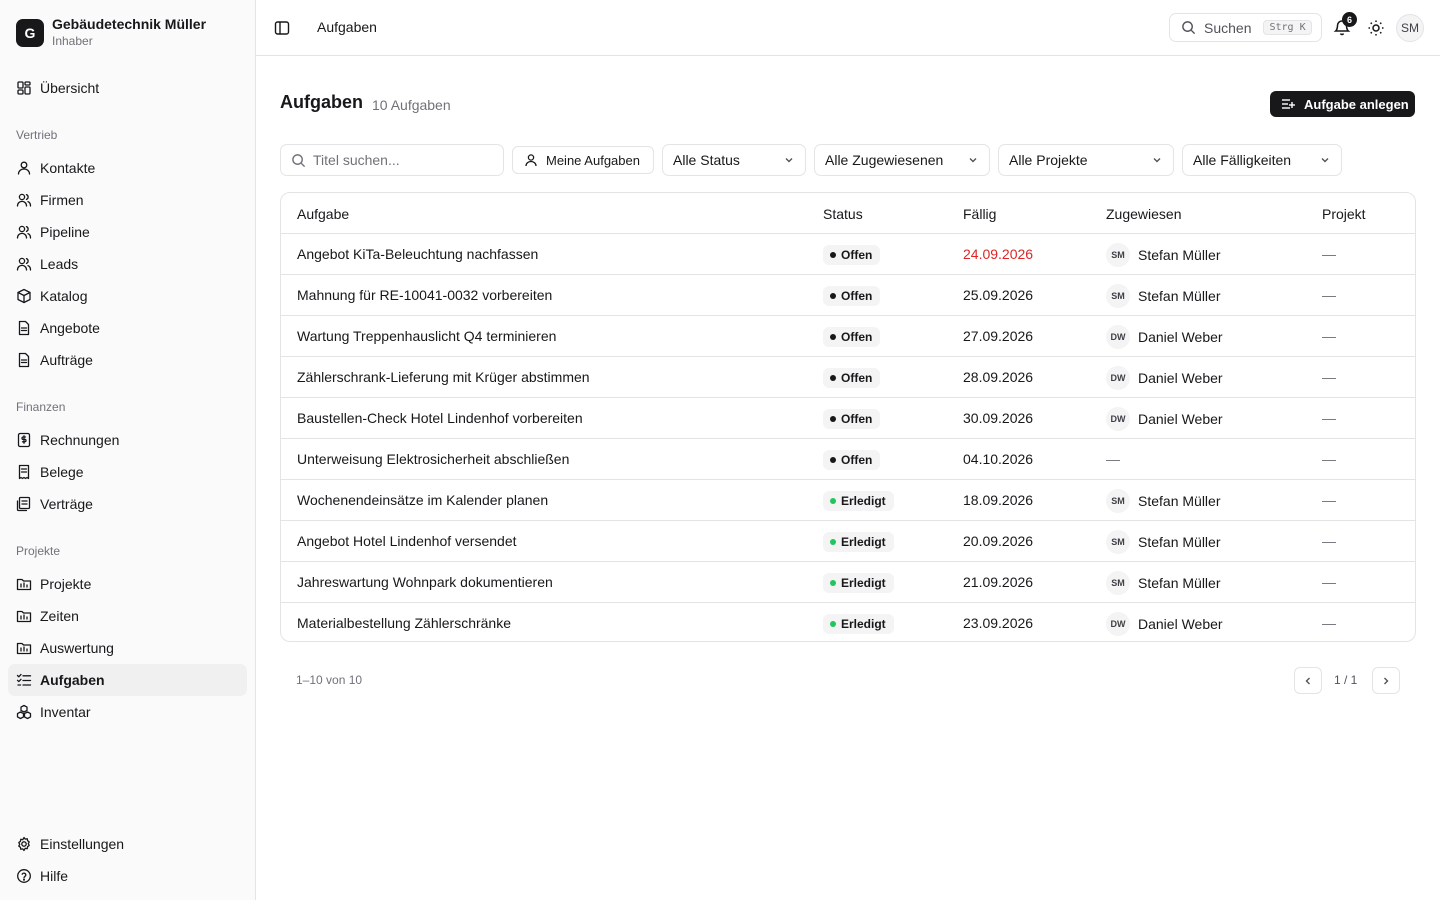  What do you see at coordinates (127, 168) in the screenshot?
I see `sidebar-item-kontakte: Kontakte` at bounding box center [127, 168].